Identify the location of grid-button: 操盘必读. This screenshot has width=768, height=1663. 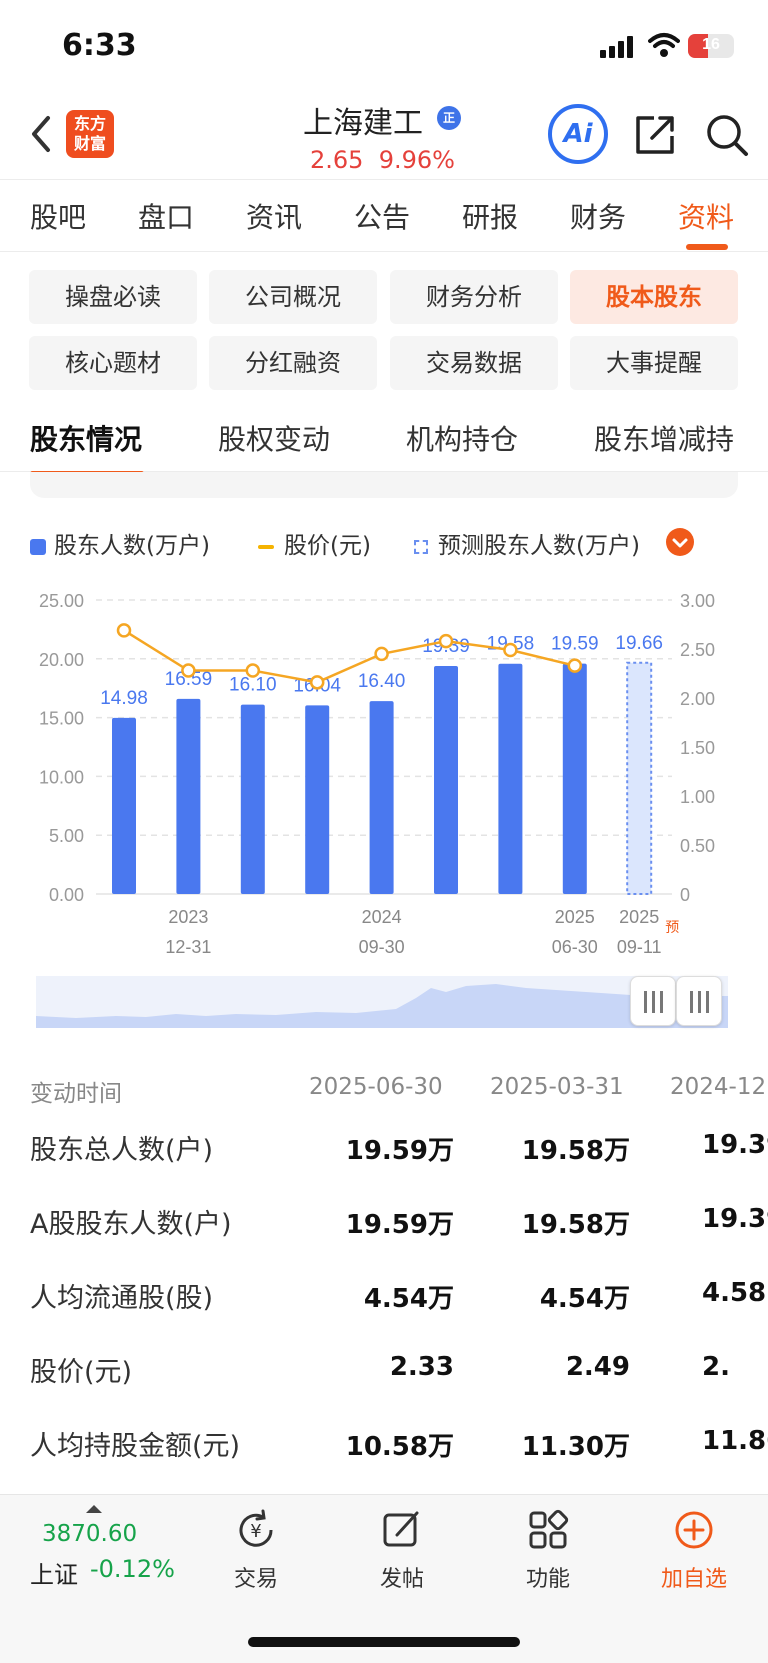
(113, 297).